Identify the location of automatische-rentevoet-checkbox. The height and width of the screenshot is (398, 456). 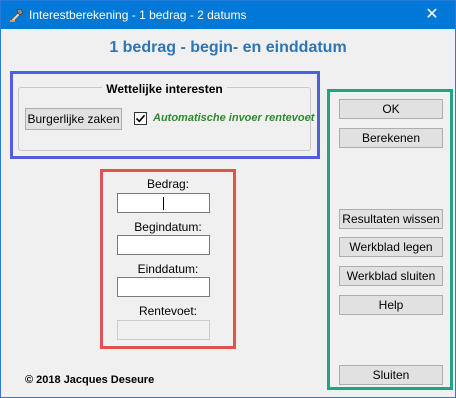
(140, 118).